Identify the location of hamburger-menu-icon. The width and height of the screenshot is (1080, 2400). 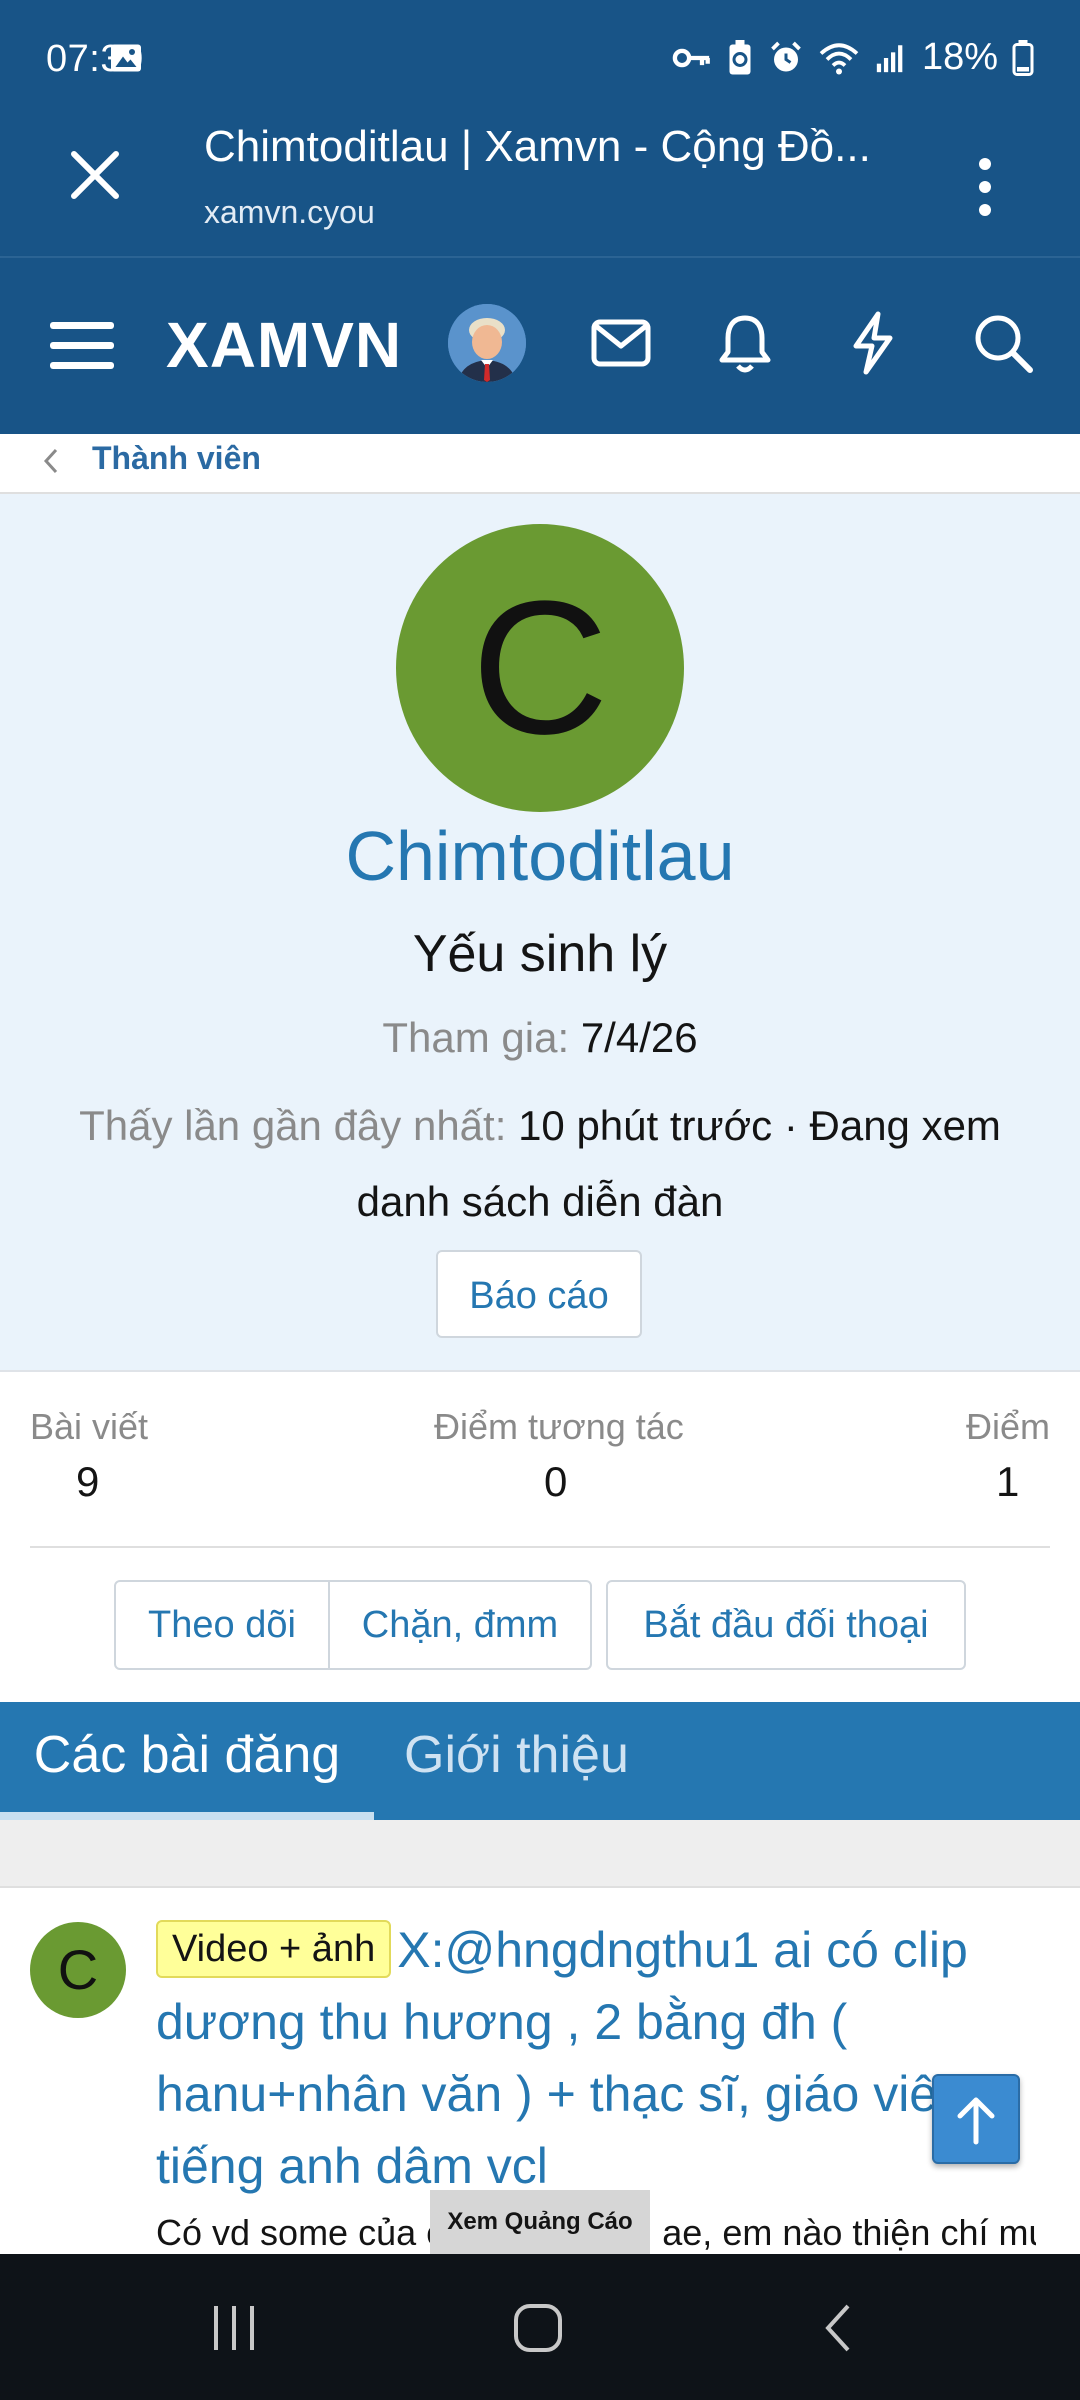
(82, 346).